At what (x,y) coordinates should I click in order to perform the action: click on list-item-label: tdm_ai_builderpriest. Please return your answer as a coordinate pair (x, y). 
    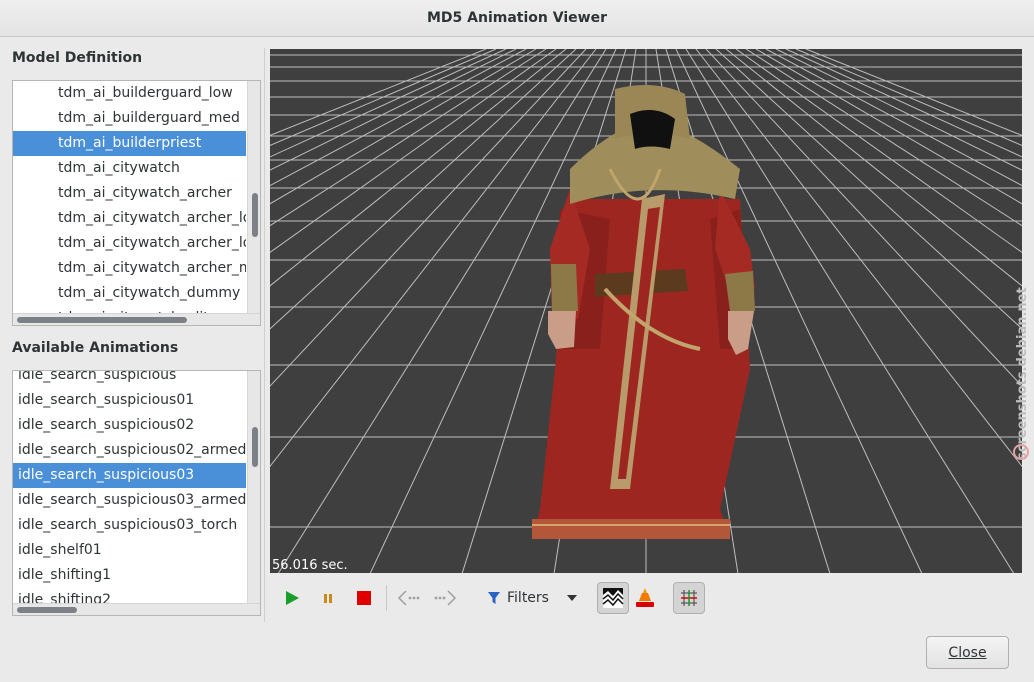
    Looking at the image, I should click on (130, 143).